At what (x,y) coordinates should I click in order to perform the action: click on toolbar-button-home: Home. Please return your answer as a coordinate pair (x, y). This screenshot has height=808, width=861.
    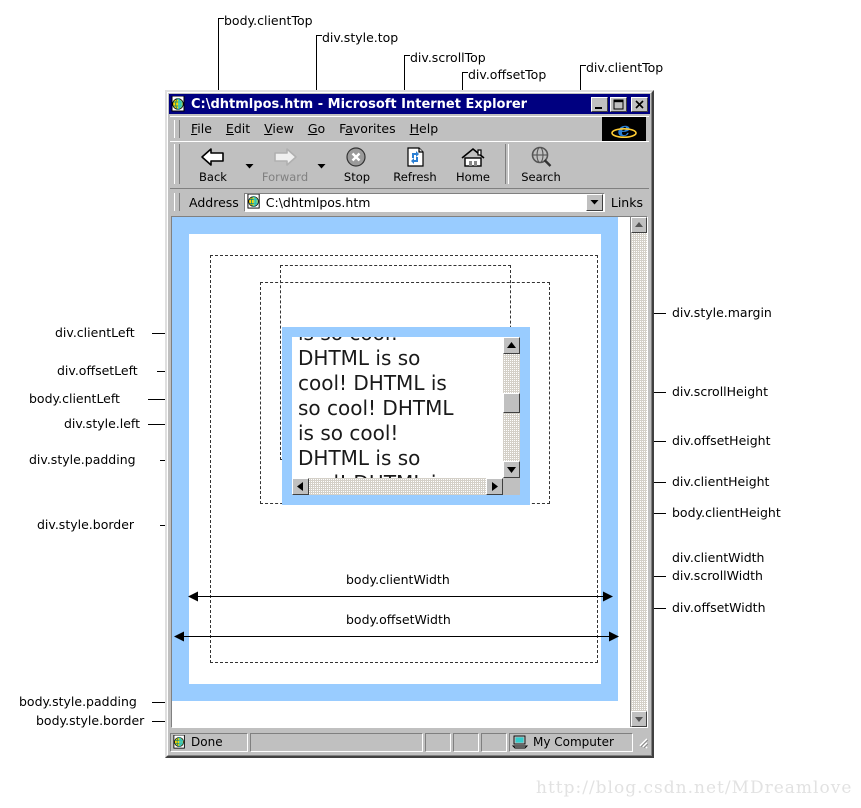
    Looking at the image, I should click on (473, 164).